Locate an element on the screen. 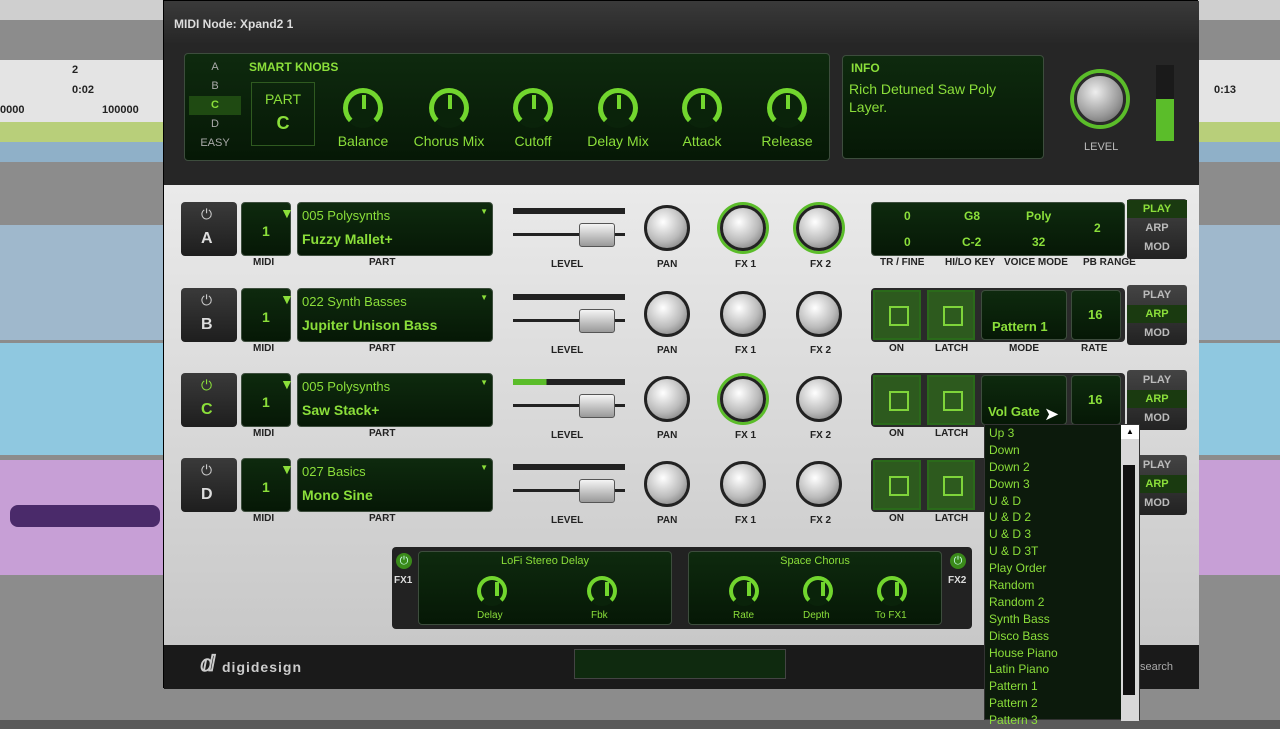 The height and width of the screenshot is (729, 1280). channel-a: ⏻ A is located at coordinates (209, 229).